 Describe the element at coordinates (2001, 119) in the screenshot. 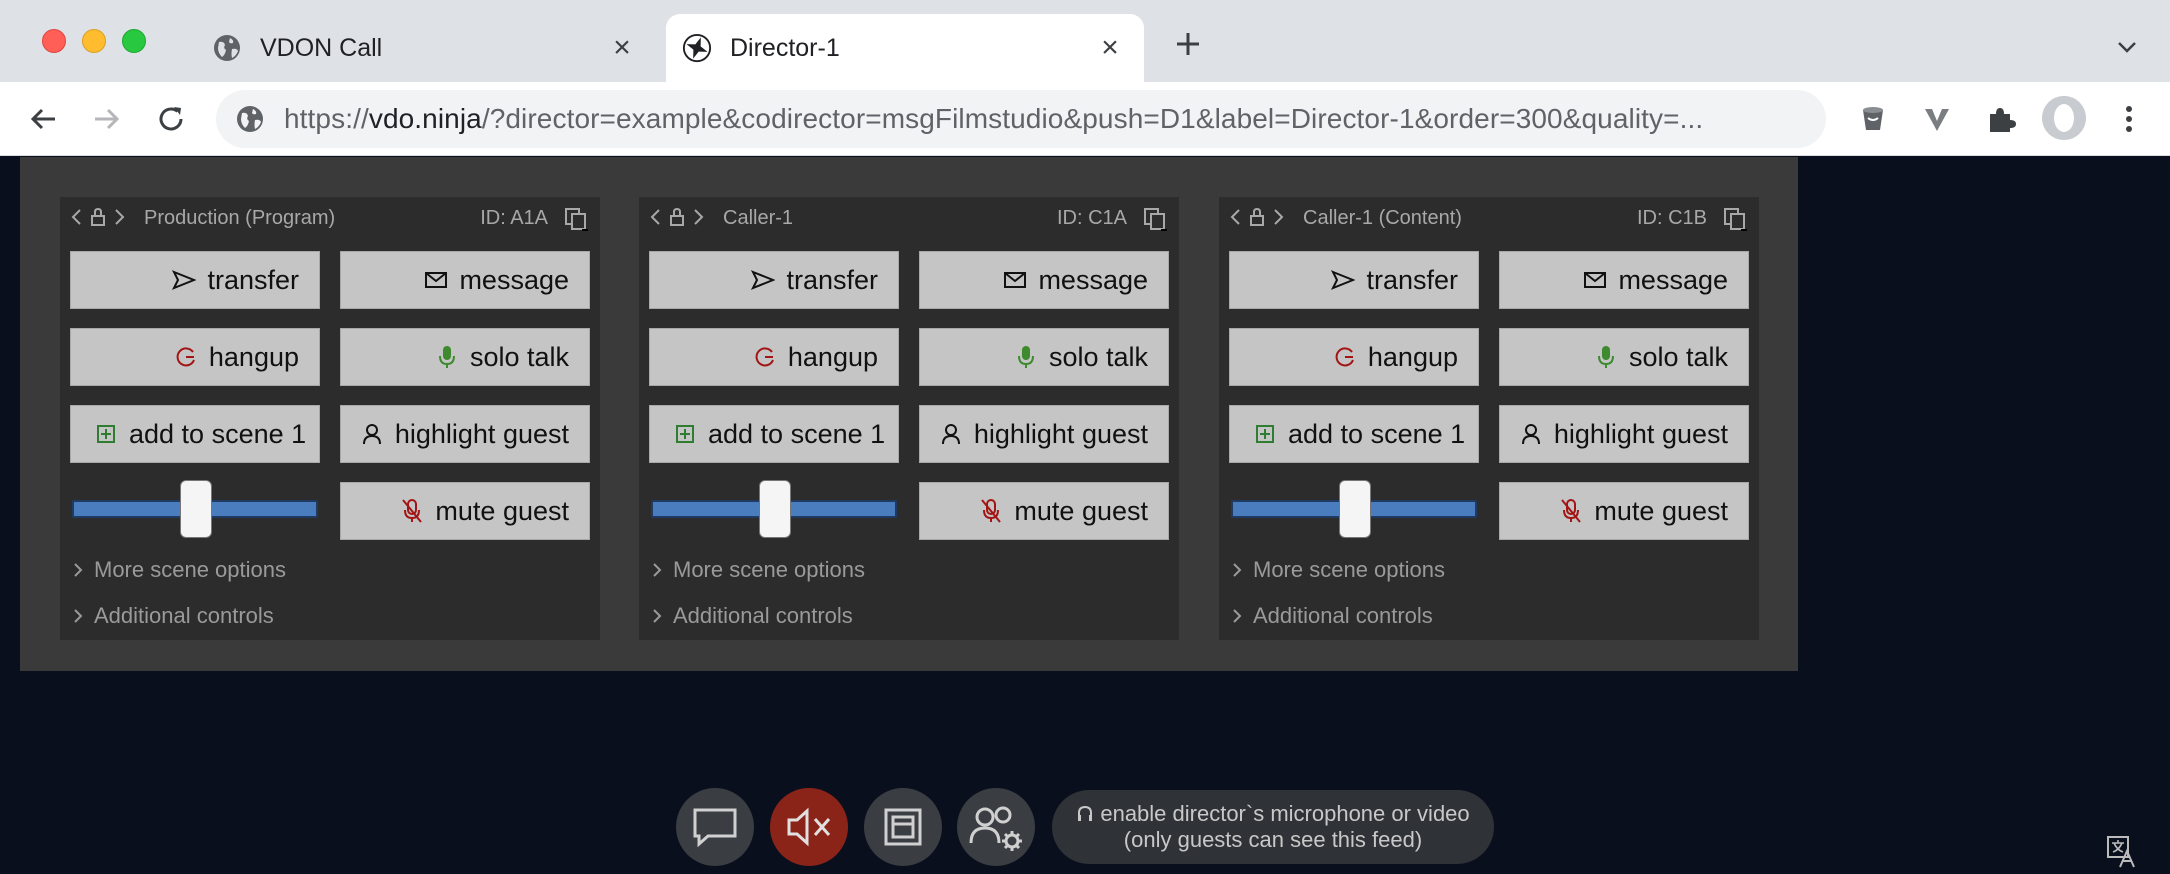

I see `extensions-puzzle-icon` at that location.